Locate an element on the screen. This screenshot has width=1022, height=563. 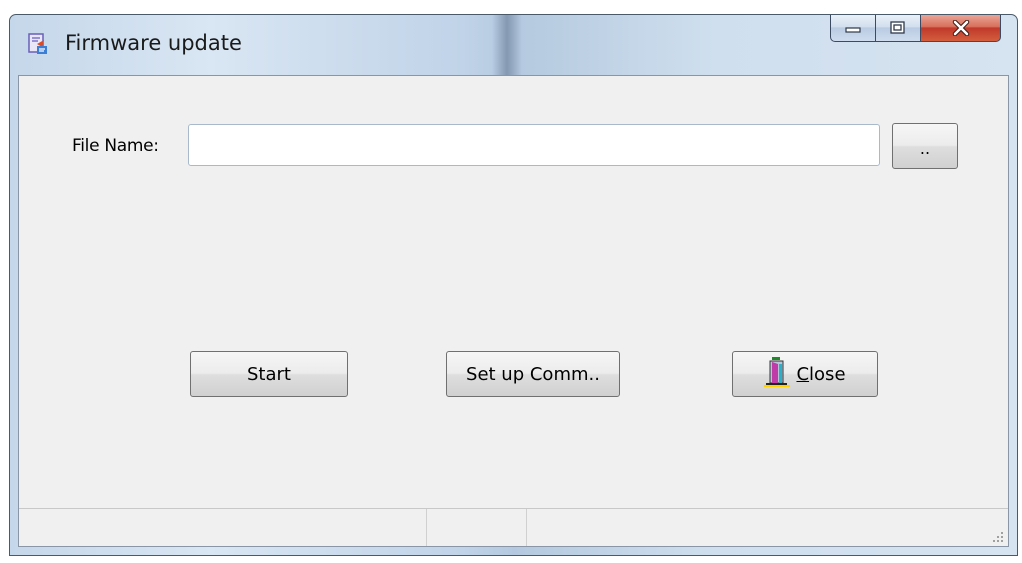
title-glass-shade is located at coordinates (507, 45).